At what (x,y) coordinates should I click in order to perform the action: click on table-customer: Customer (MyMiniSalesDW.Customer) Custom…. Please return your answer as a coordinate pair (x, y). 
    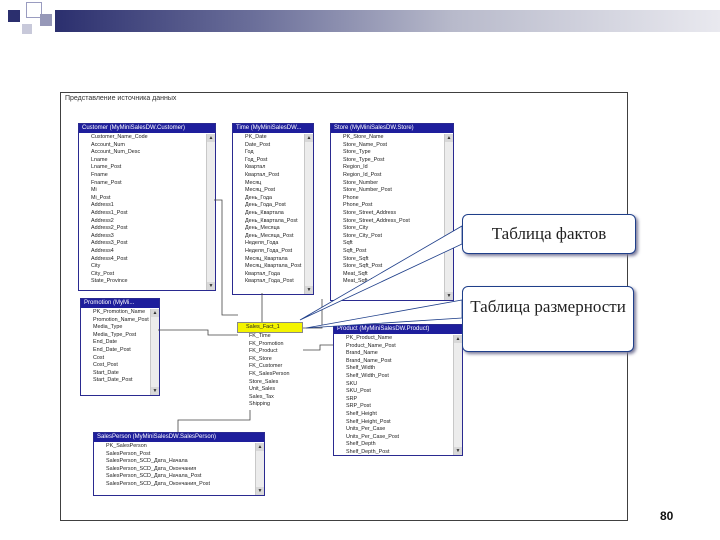
    Looking at the image, I should click on (147, 207).